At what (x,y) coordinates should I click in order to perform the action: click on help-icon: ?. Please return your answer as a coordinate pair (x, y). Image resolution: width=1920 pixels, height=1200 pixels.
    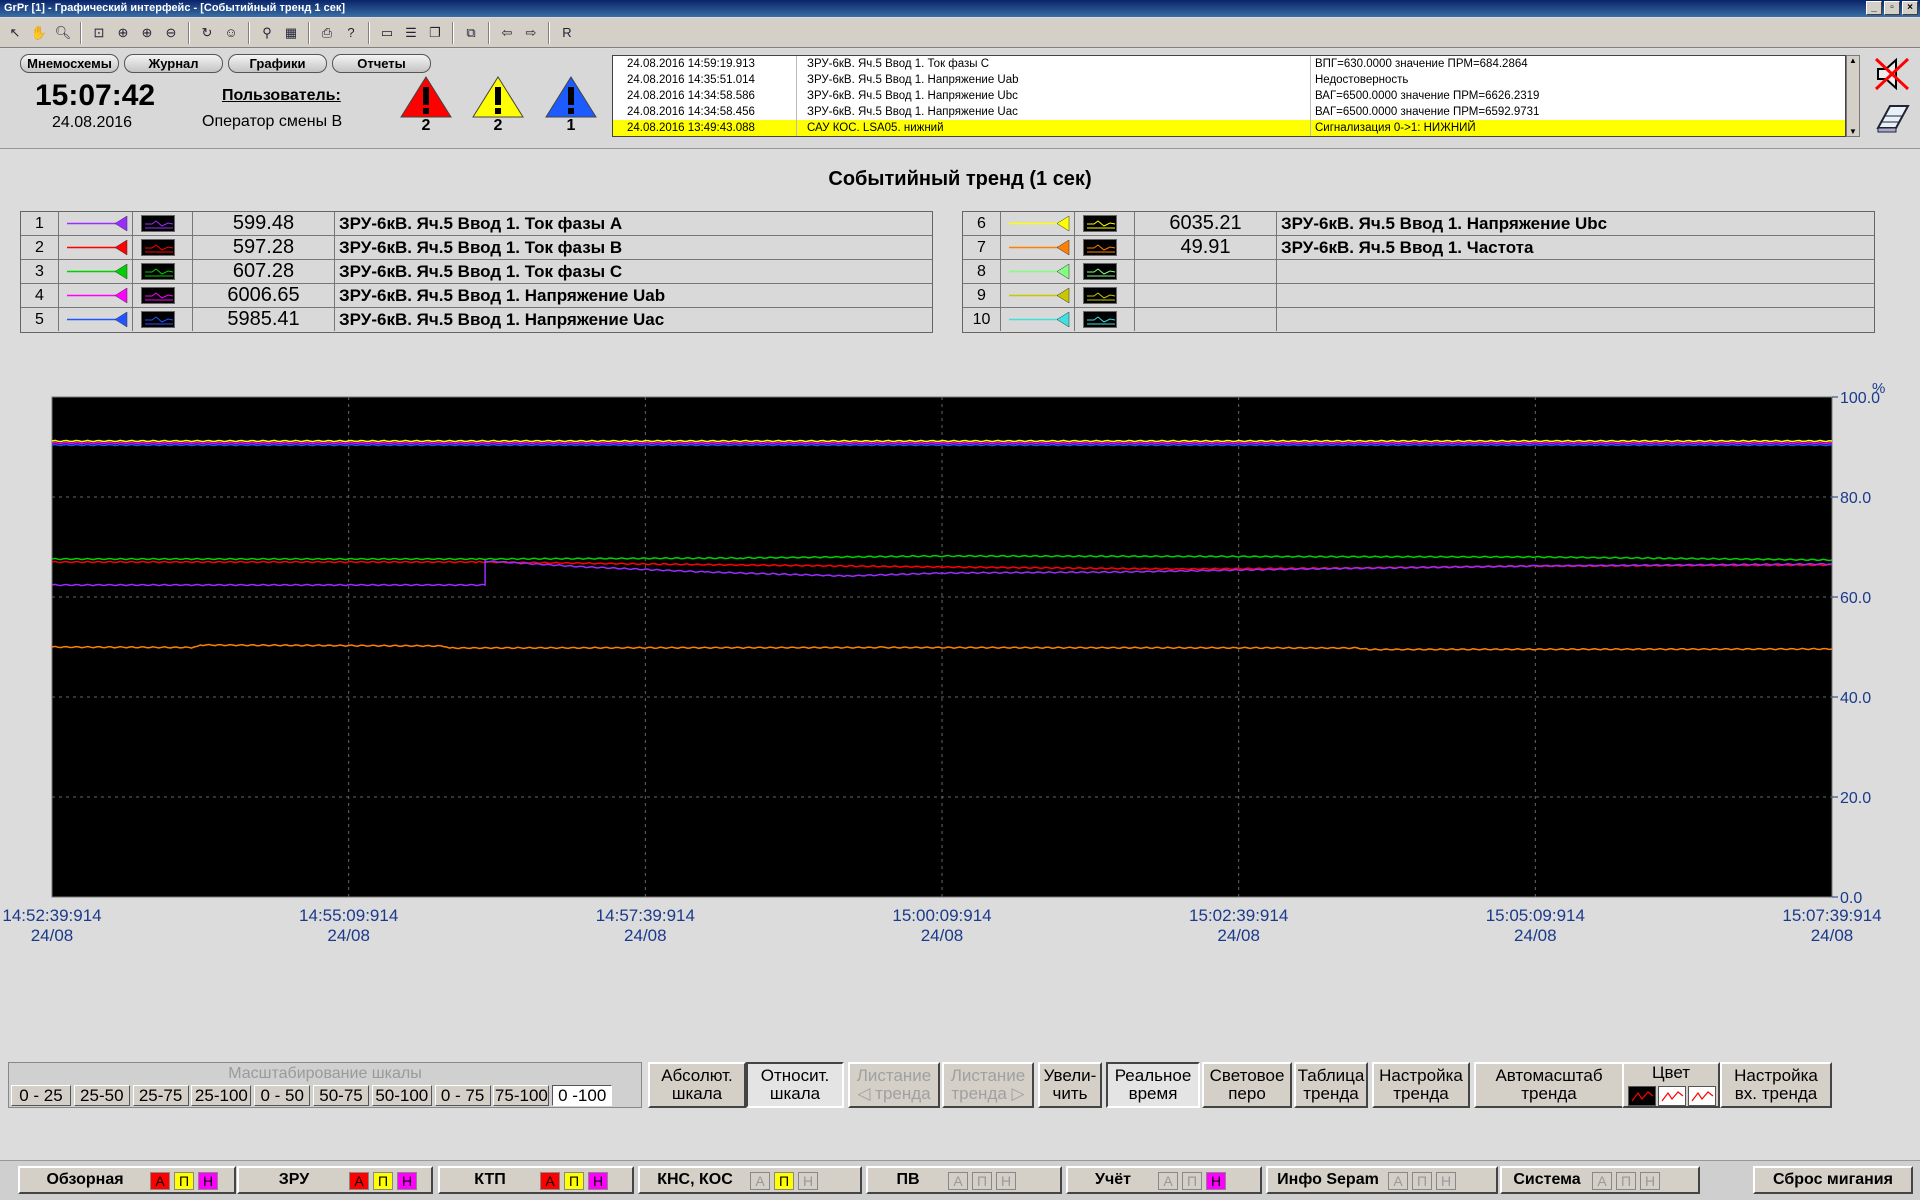
    Looking at the image, I should click on (351, 33).